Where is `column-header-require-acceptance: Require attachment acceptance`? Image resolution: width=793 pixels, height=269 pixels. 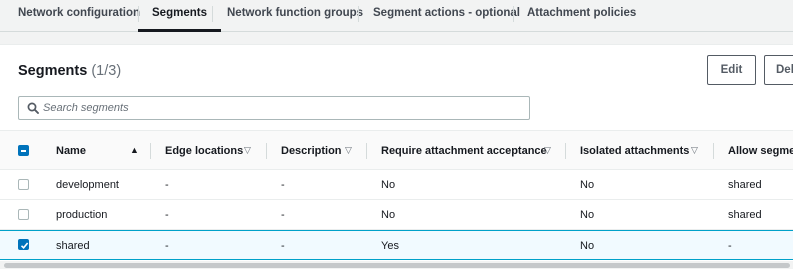 column-header-require-acceptance: Require attachment acceptance is located at coordinates (464, 151).